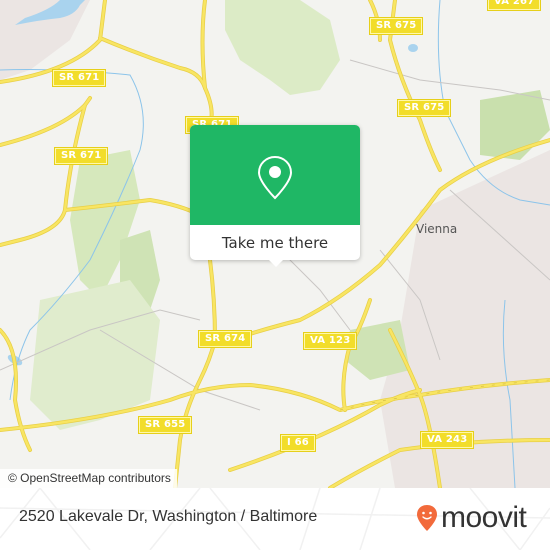 The width and height of the screenshot is (550, 550). What do you see at coordinates (484, 517) in the screenshot?
I see `moovit-logo-text: moovit` at bounding box center [484, 517].